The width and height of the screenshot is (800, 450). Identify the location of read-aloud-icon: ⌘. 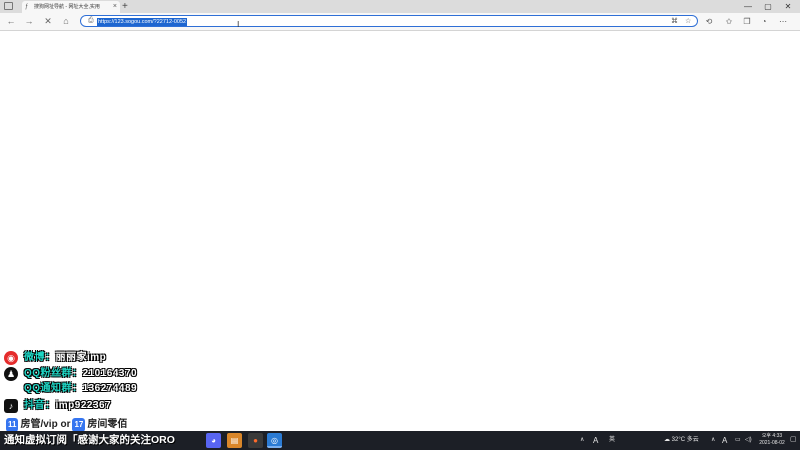
(674, 21).